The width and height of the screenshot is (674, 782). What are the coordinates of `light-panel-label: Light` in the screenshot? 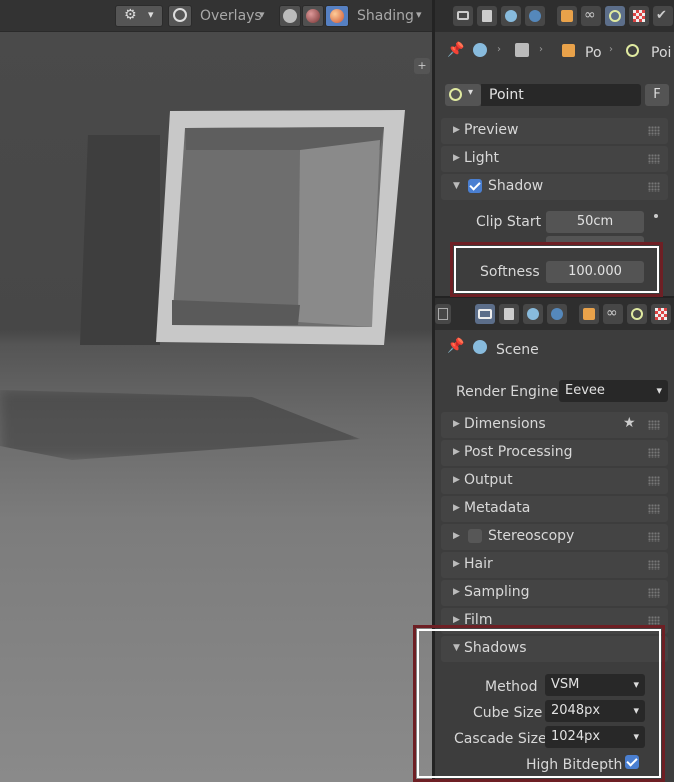 It's located at (481, 158).